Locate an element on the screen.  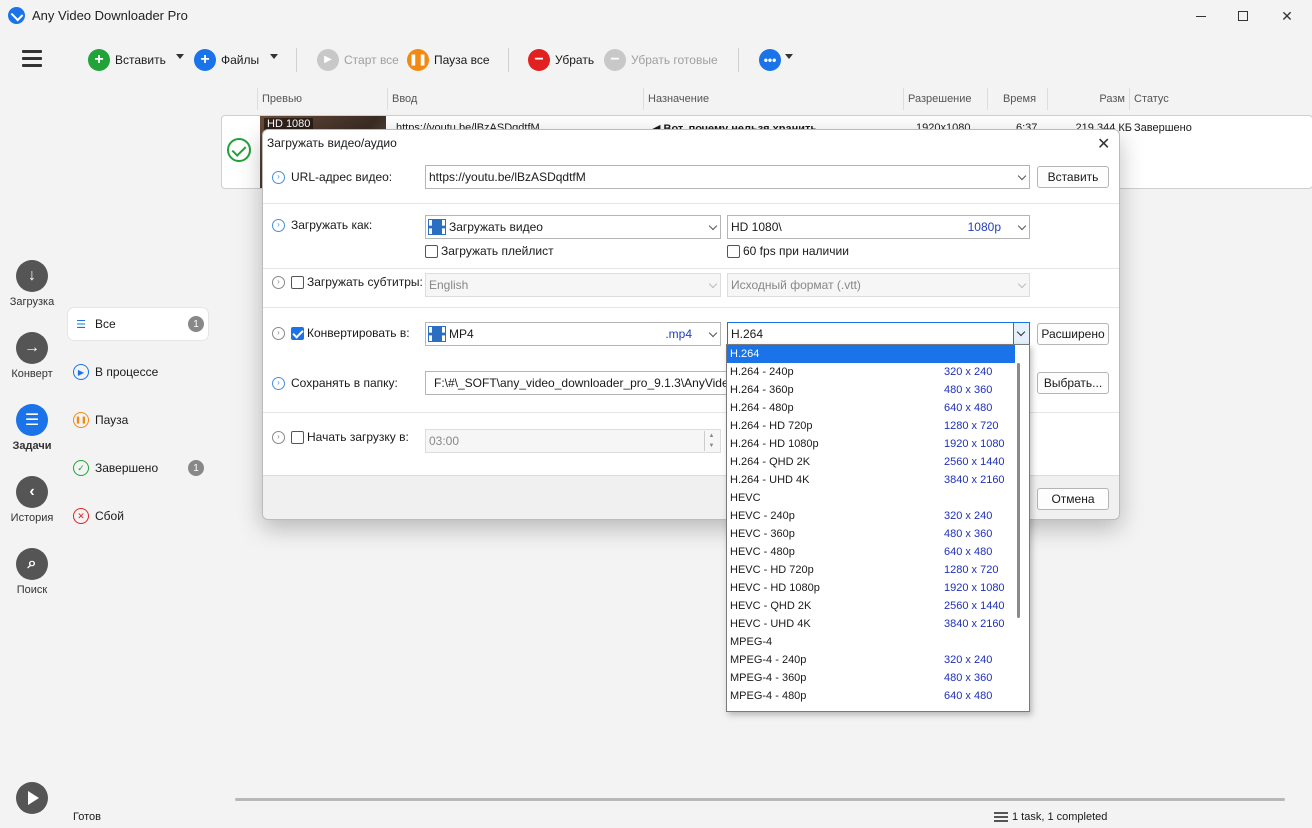
start-time-input: 03:00 ▲ ▼ is located at coordinates (573, 441).